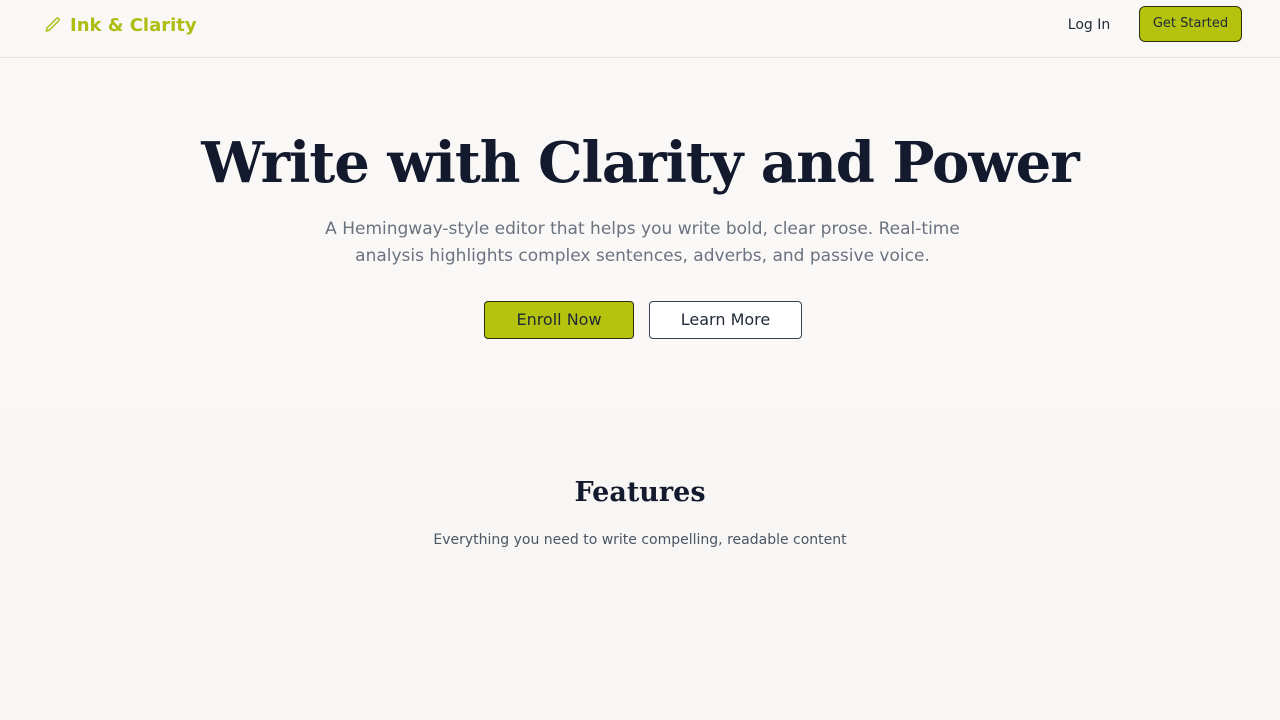 This screenshot has height=720, width=1280. Describe the element at coordinates (1089, 25) in the screenshot. I see `login-link: Log In` at that location.